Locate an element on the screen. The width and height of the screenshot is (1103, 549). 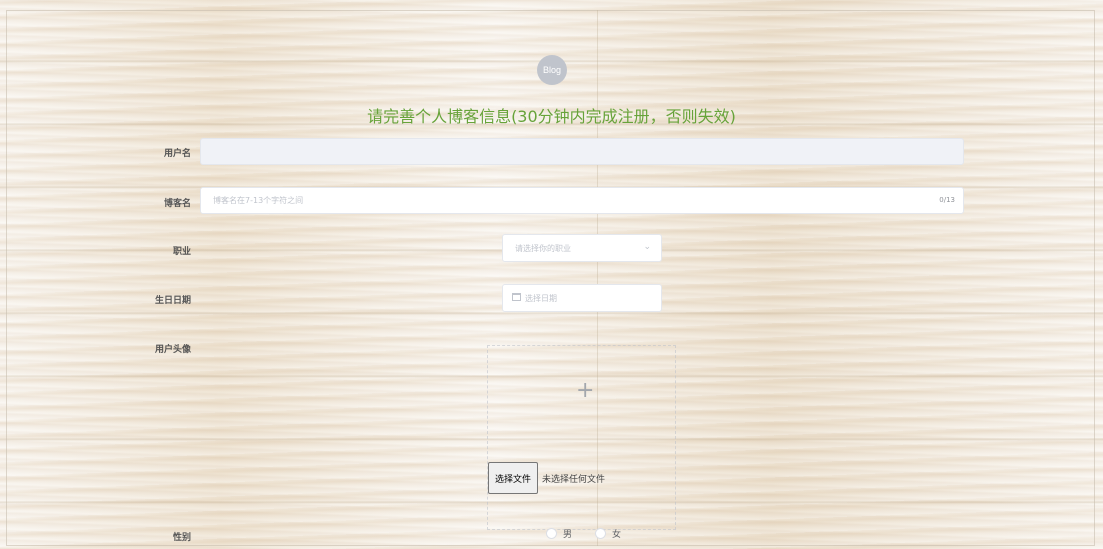
gender-radio-female: 女 is located at coordinates (608, 533).